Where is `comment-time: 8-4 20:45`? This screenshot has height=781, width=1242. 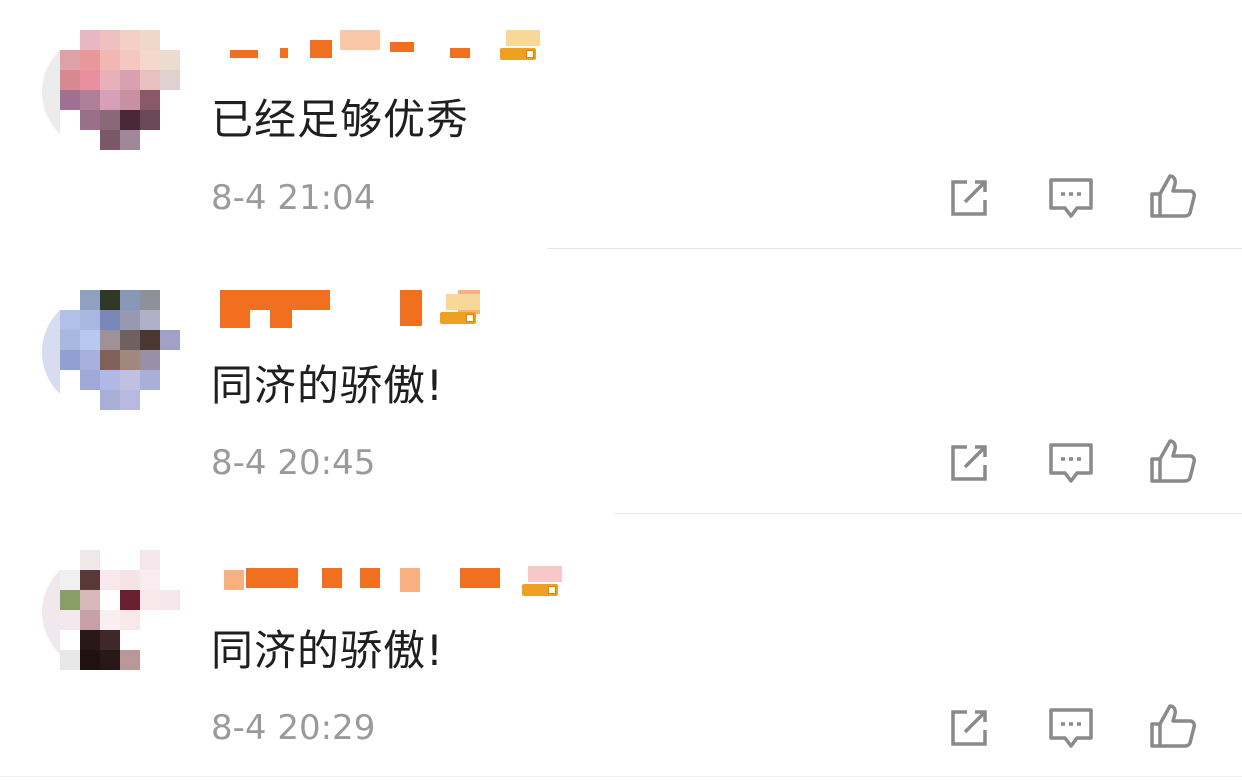 comment-time: 8-4 20:45 is located at coordinates (293, 463).